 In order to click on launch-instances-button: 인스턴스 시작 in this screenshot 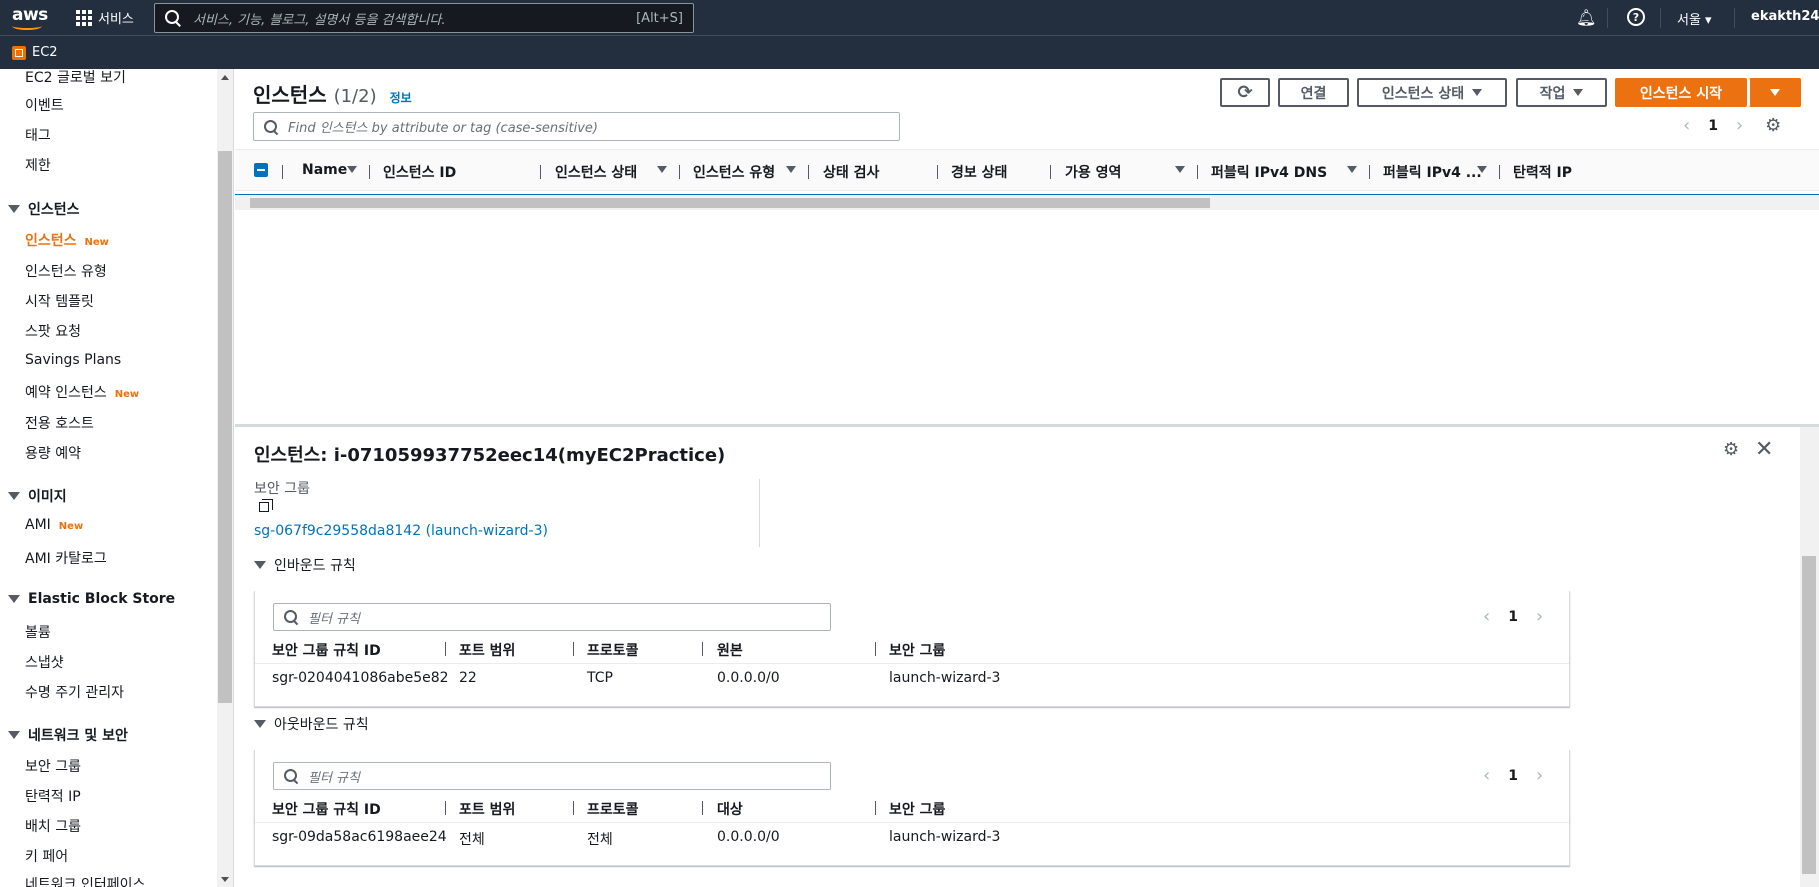, I will do `click(1681, 92)`.